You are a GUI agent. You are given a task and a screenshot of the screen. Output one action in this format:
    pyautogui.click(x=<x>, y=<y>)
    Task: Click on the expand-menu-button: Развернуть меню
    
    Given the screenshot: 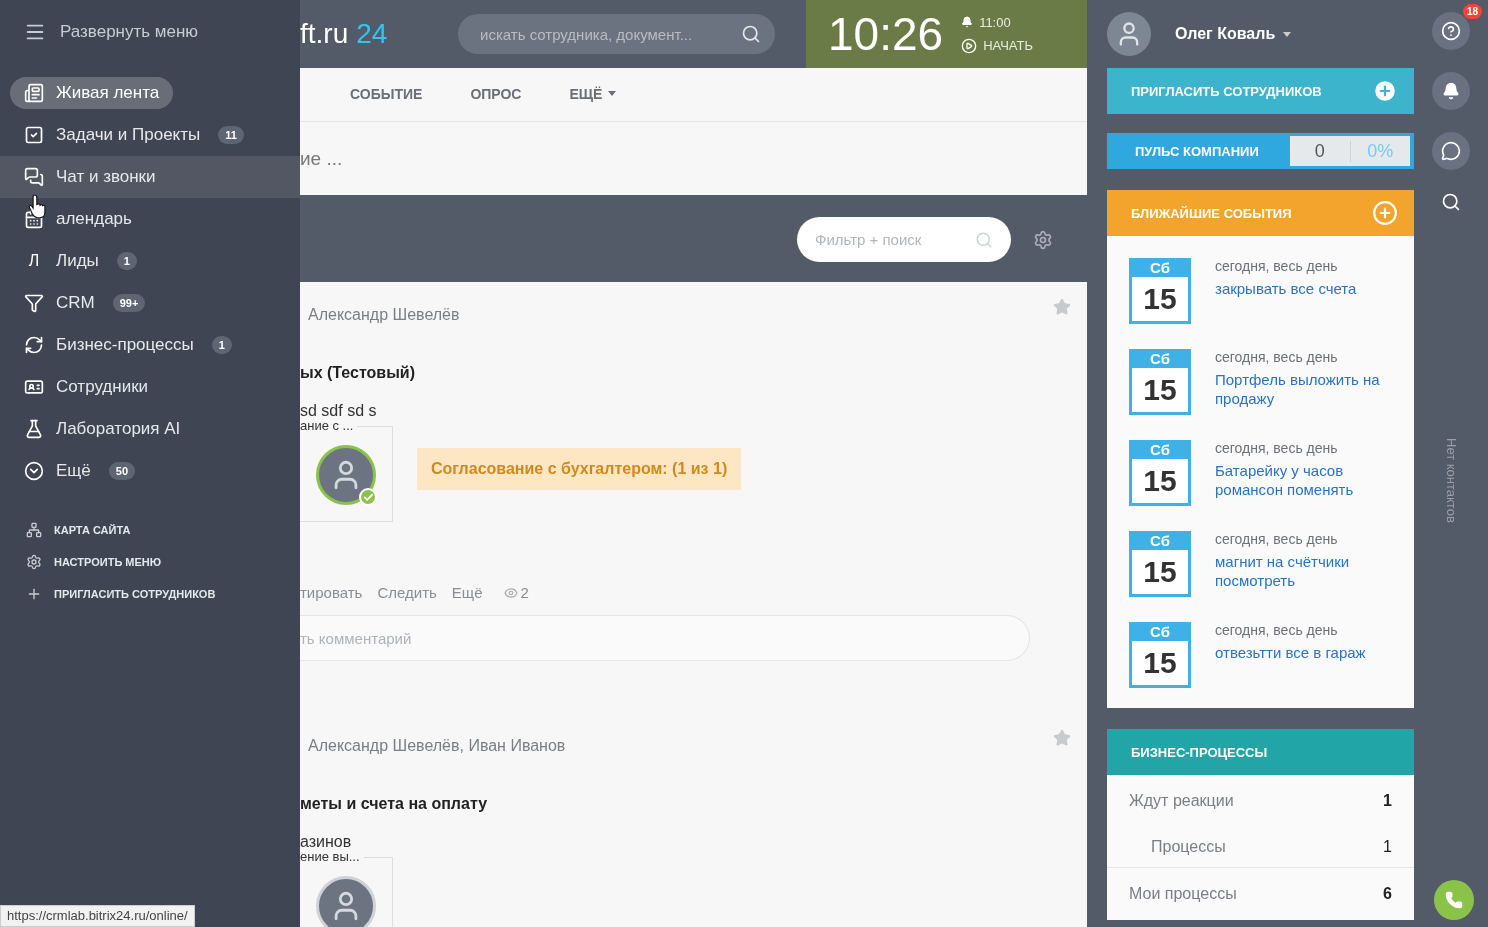 What is the action you would take?
    pyautogui.click(x=150, y=32)
    